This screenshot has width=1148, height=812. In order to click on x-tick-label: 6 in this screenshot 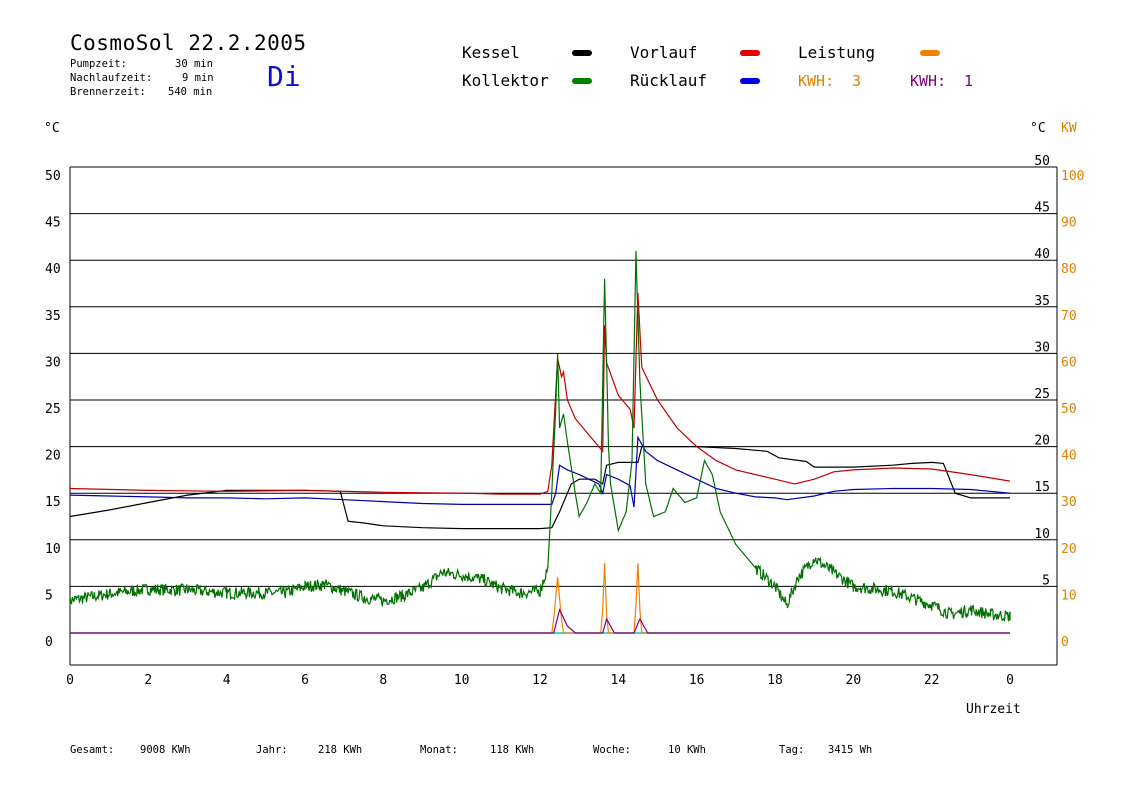, I will do `click(305, 680)`.